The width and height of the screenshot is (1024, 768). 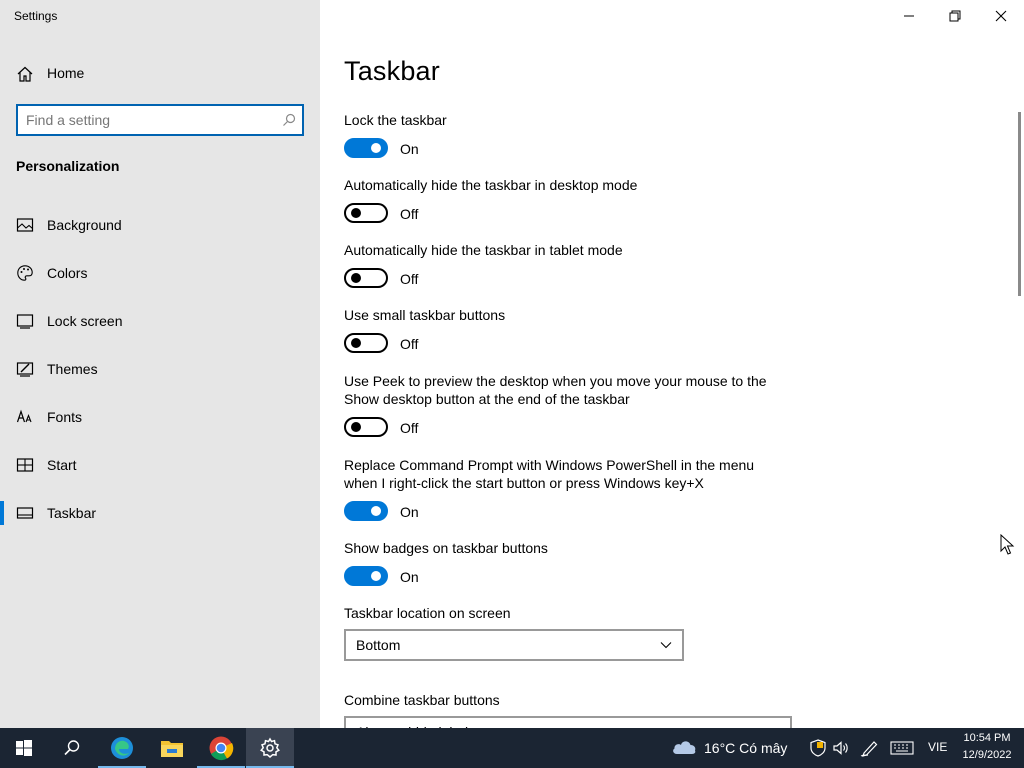 What do you see at coordinates (66, 73) in the screenshot?
I see `home-label: Home` at bounding box center [66, 73].